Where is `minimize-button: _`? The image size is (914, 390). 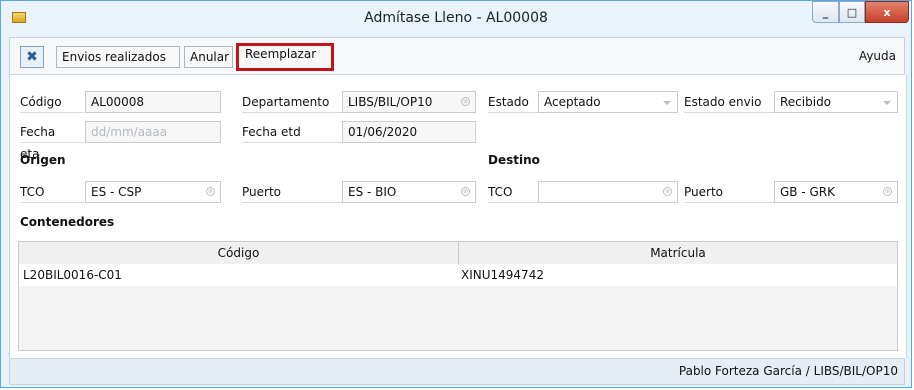
minimize-button: _ is located at coordinates (825, 12).